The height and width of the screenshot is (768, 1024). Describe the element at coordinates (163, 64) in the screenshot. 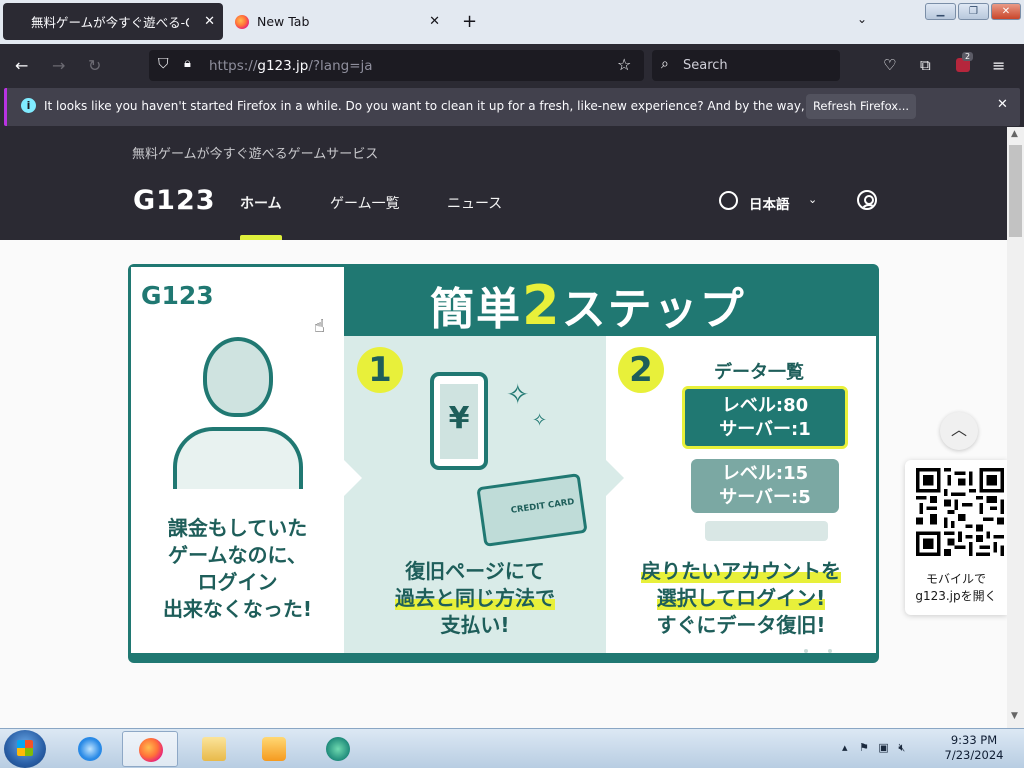

I see `shield-icon: ⛉` at that location.